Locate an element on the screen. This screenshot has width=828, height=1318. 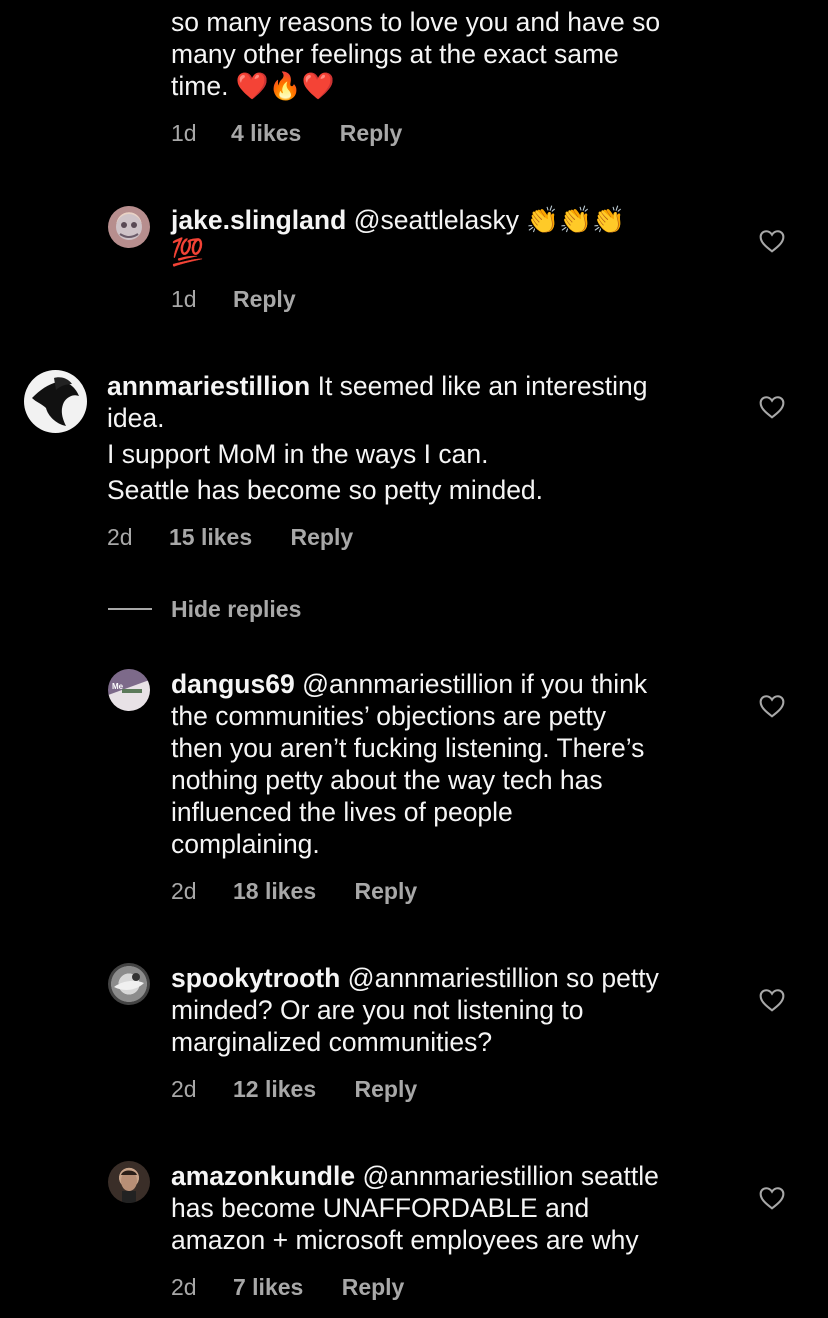
svg-text: Me is located at coordinates (118, 686).